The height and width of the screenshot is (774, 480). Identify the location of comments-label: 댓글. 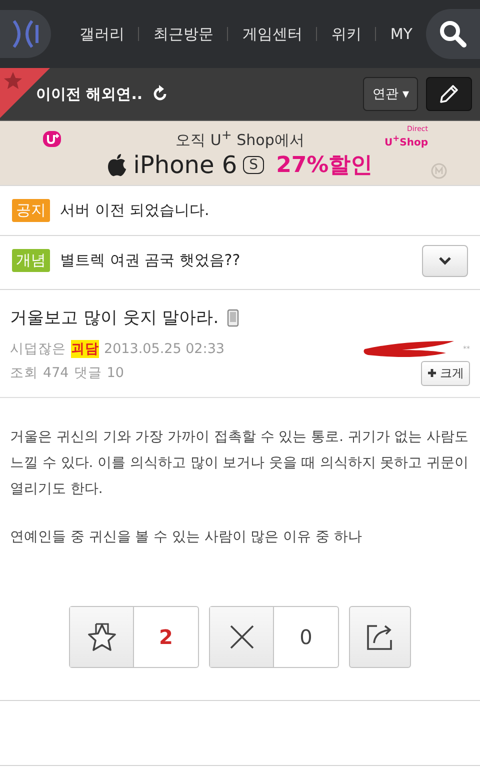
(88, 373).